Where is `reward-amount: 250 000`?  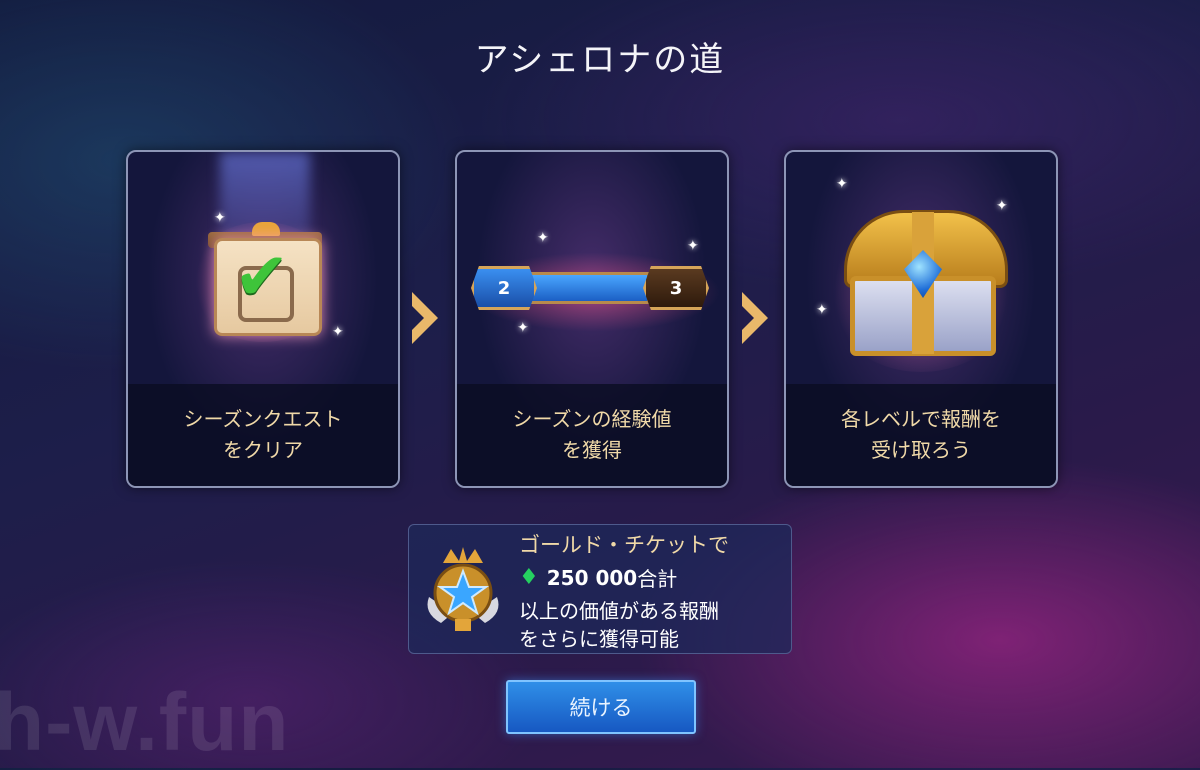 reward-amount: 250 000 is located at coordinates (592, 577).